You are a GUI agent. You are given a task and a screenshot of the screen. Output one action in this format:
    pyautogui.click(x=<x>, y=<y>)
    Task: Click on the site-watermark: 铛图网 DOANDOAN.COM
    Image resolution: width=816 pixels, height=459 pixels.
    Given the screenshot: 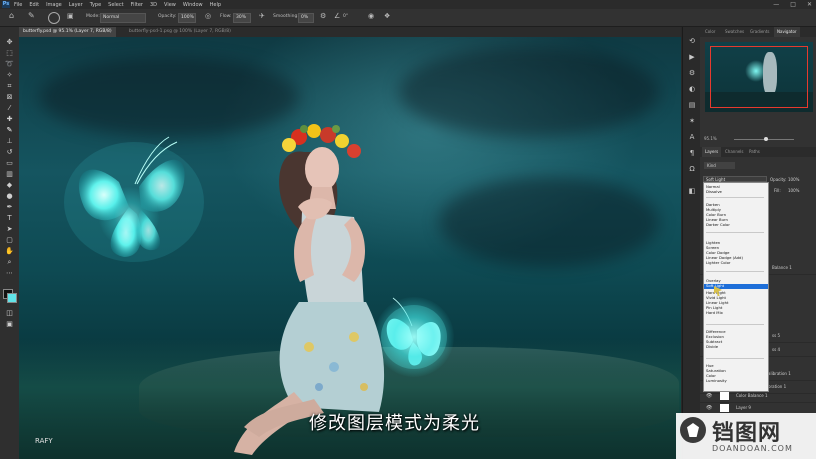 What is the action you would take?
    pyautogui.click(x=746, y=436)
    